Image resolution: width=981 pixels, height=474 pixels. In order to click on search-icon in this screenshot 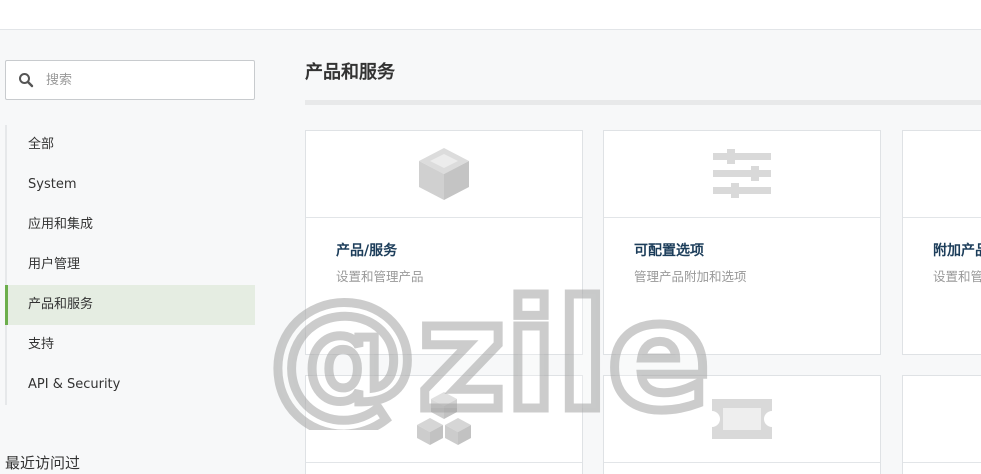, I will do `click(26, 80)`.